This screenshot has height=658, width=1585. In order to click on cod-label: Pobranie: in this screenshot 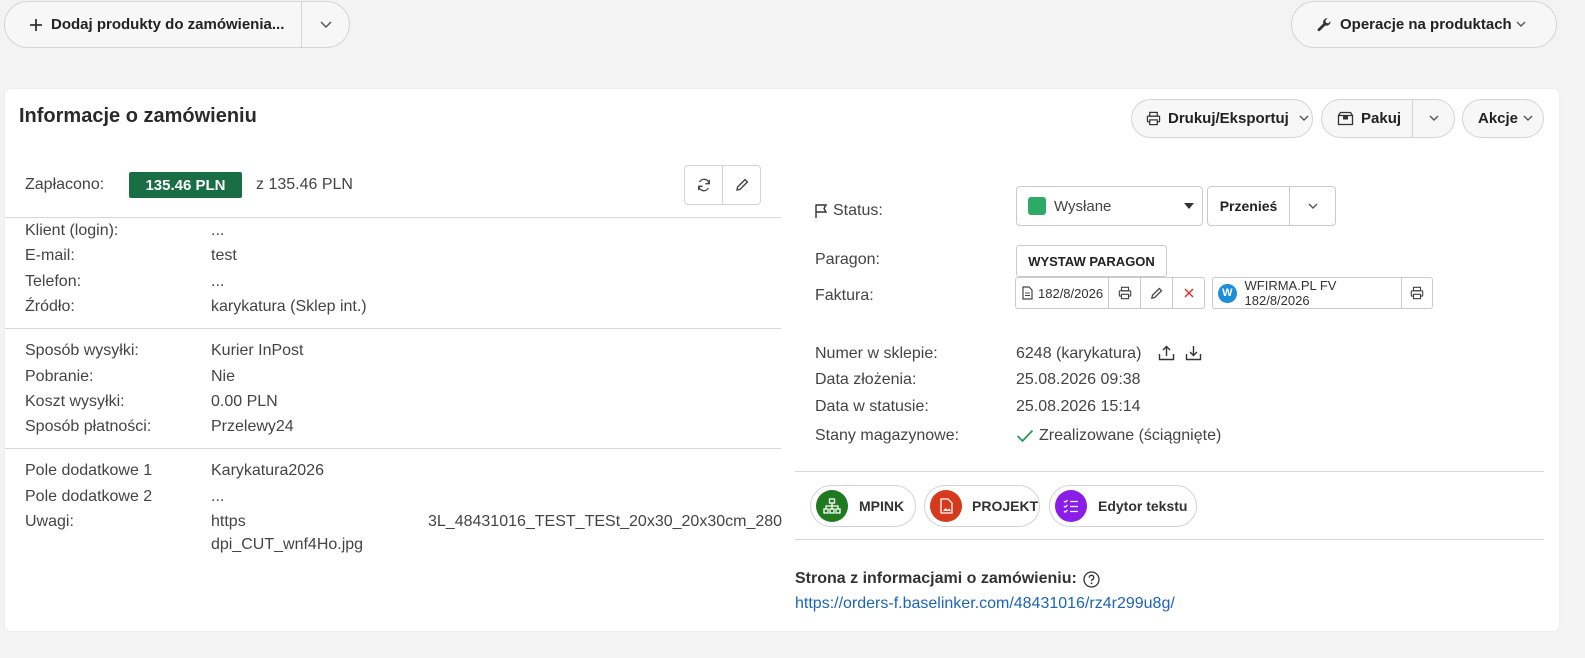, I will do `click(59, 376)`.